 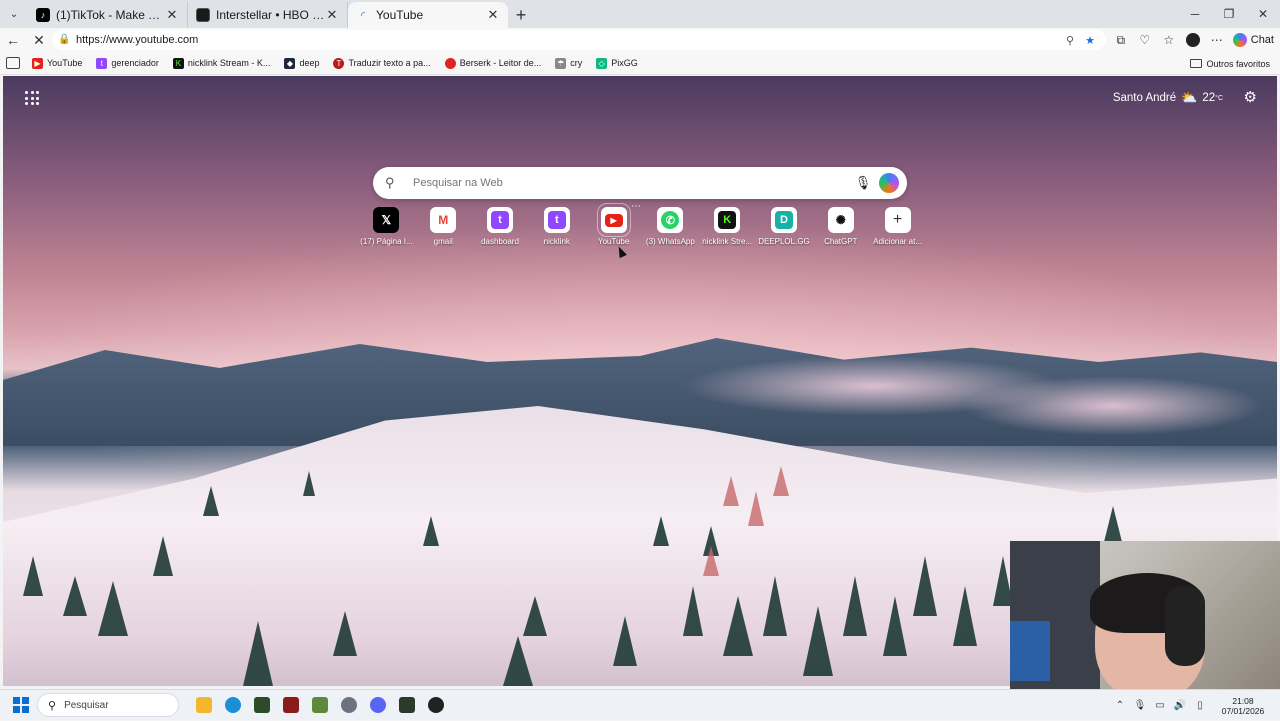 What do you see at coordinates (348, 705) in the screenshot?
I see `ccleaner-icon` at bounding box center [348, 705].